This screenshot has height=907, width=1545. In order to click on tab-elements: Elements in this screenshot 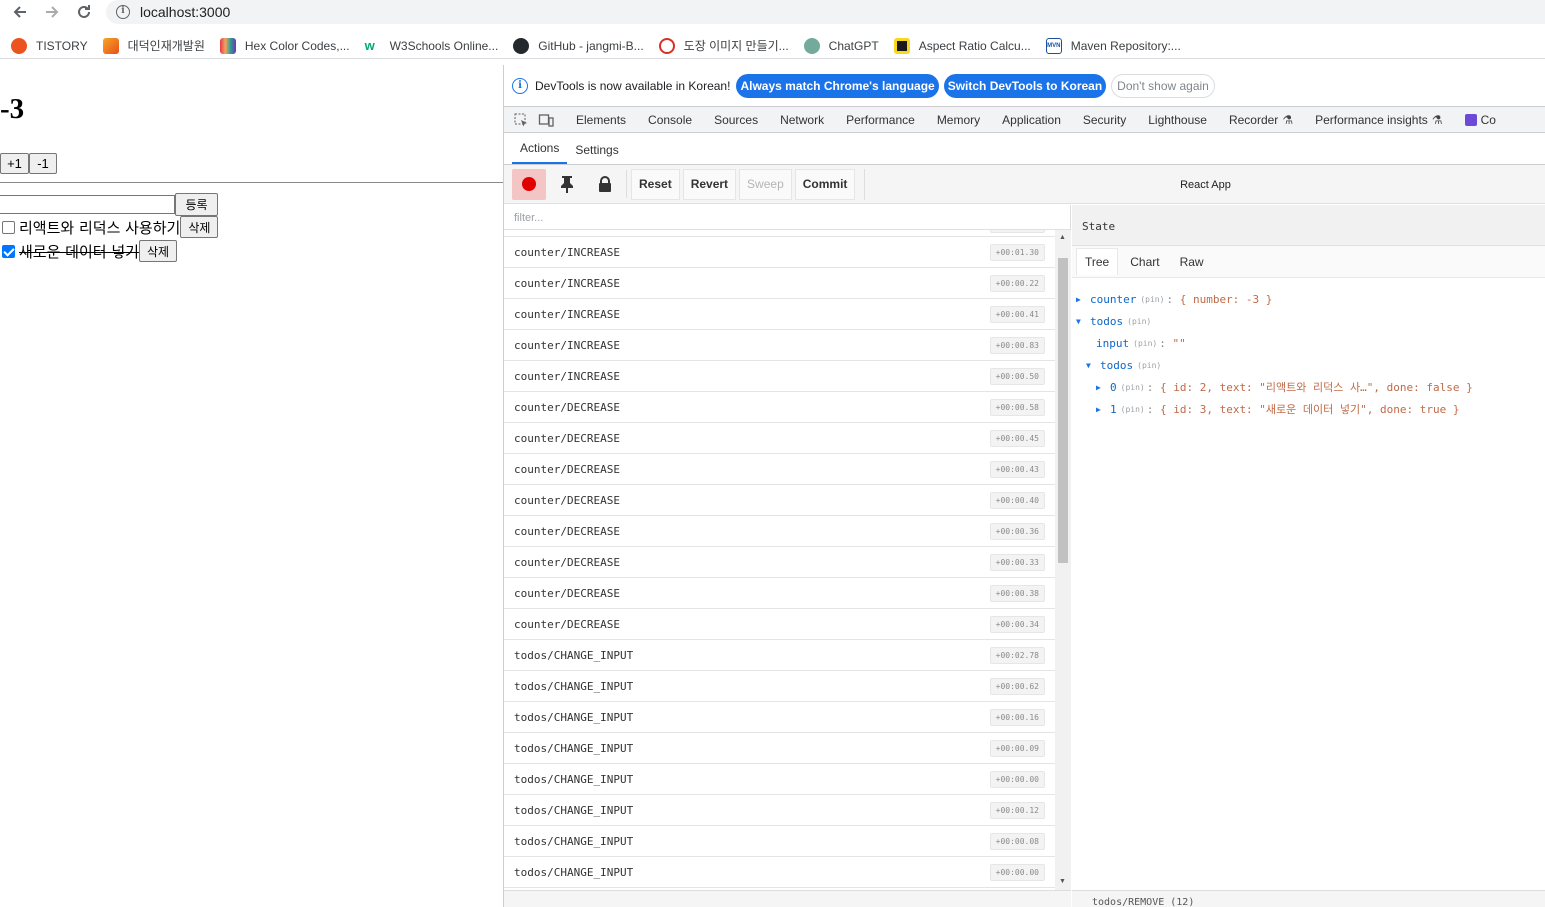, I will do `click(601, 120)`.